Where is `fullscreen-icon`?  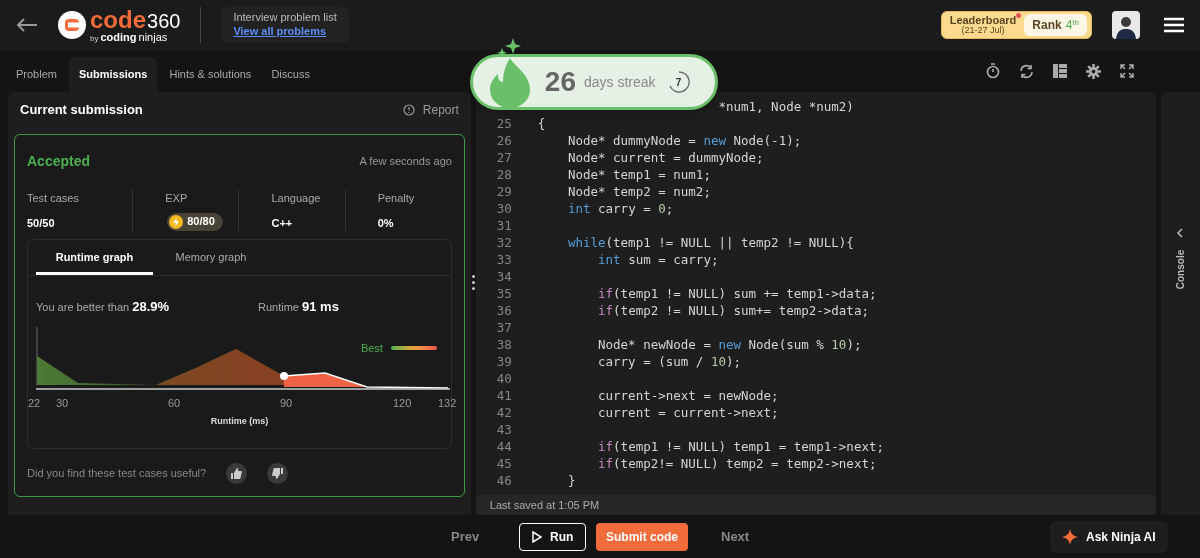 fullscreen-icon is located at coordinates (1126, 71).